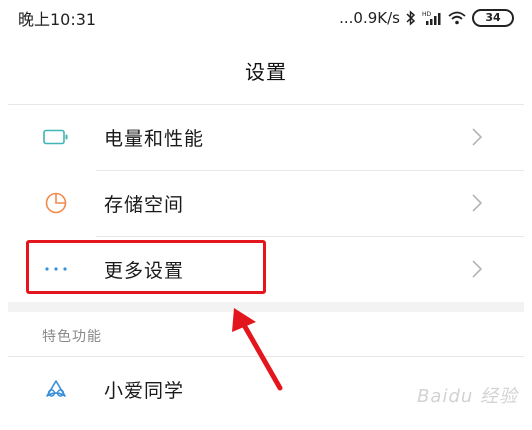 The width and height of the screenshot is (532, 430). Describe the element at coordinates (56, 137) in the screenshot. I see `battery-icon` at that location.